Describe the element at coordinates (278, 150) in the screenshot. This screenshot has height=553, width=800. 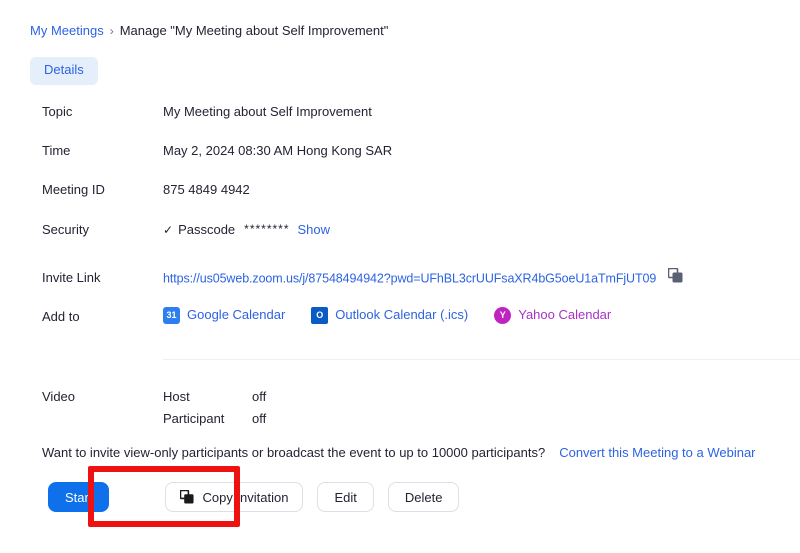
I see `time-value: May 2, 2024 08:30 AM Hong Kong SAR` at that location.